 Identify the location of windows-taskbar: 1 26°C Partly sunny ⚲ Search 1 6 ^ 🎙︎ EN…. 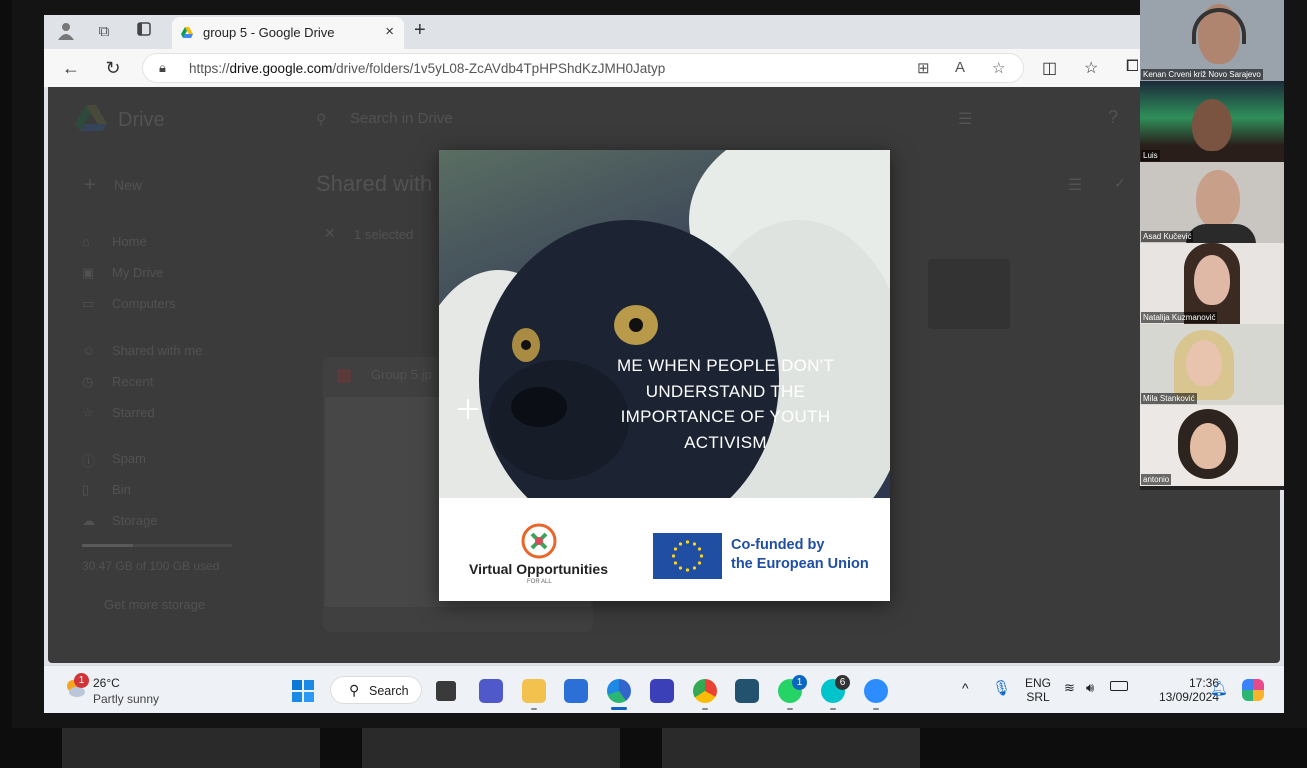
(664, 689).